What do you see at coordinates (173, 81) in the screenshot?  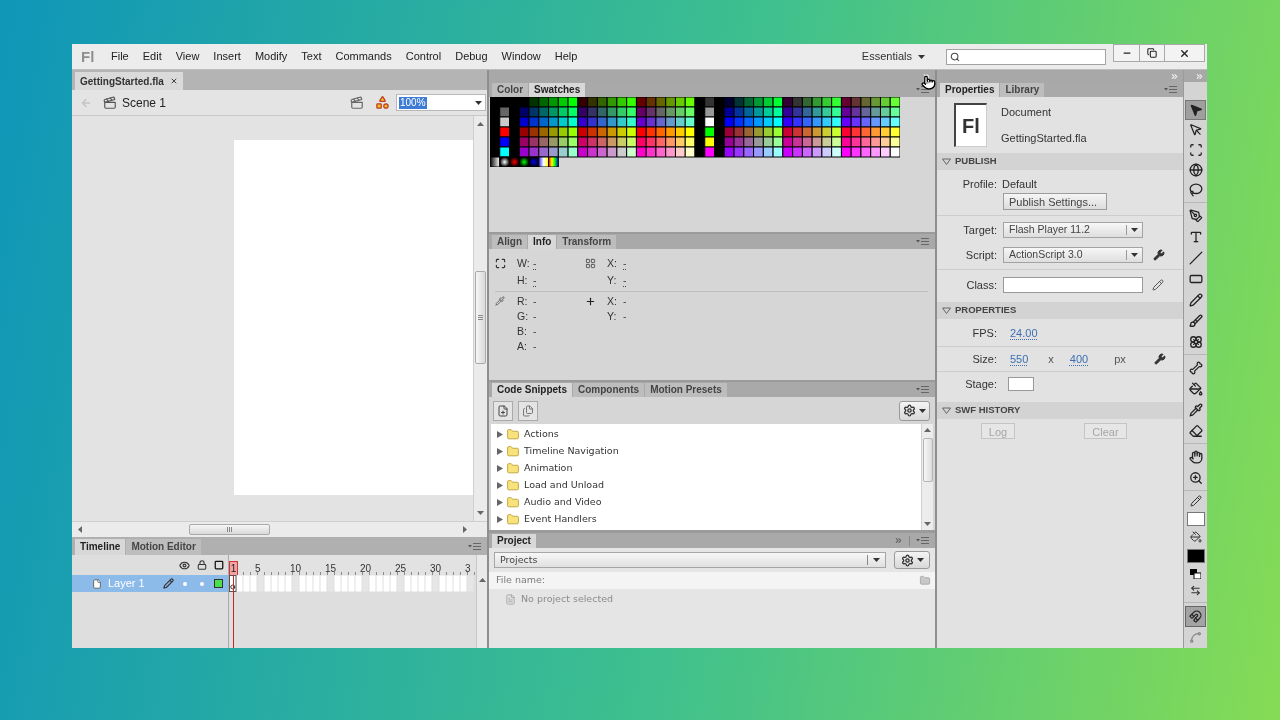 I see `close-icon` at bounding box center [173, 81].